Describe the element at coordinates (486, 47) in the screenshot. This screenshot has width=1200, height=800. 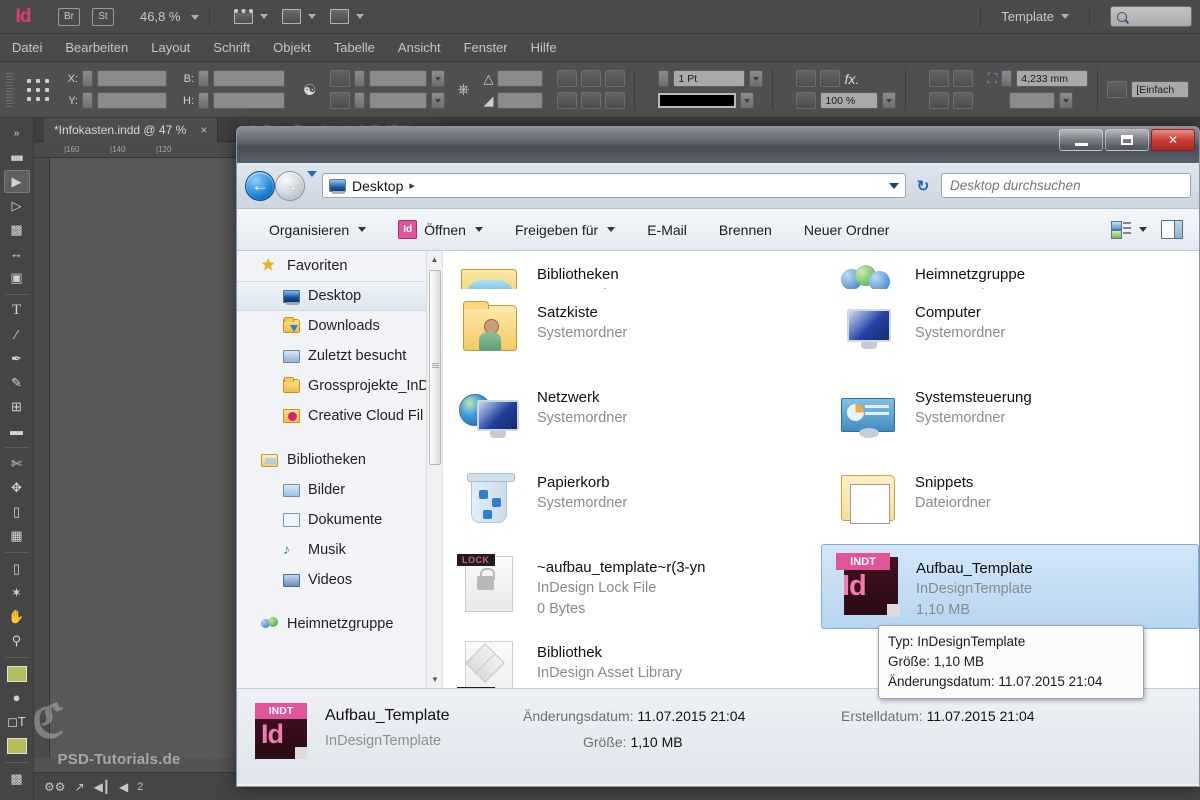
I see `menu-fenster: Fenster` at that location.